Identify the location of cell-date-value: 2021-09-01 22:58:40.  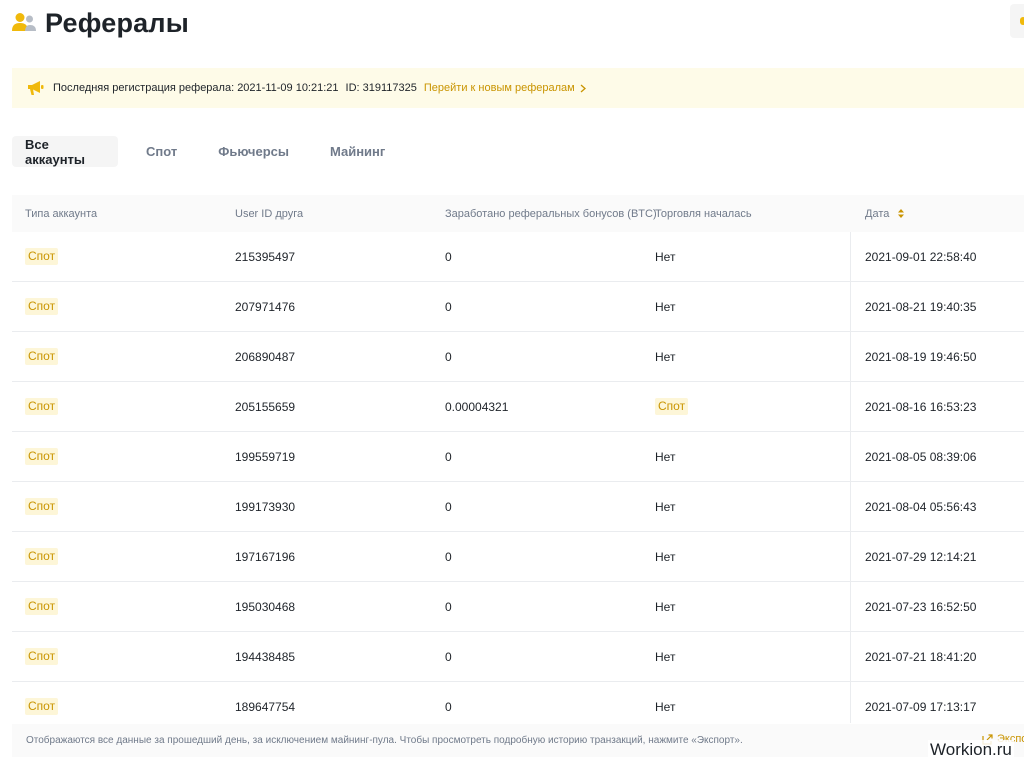
(921, 256).